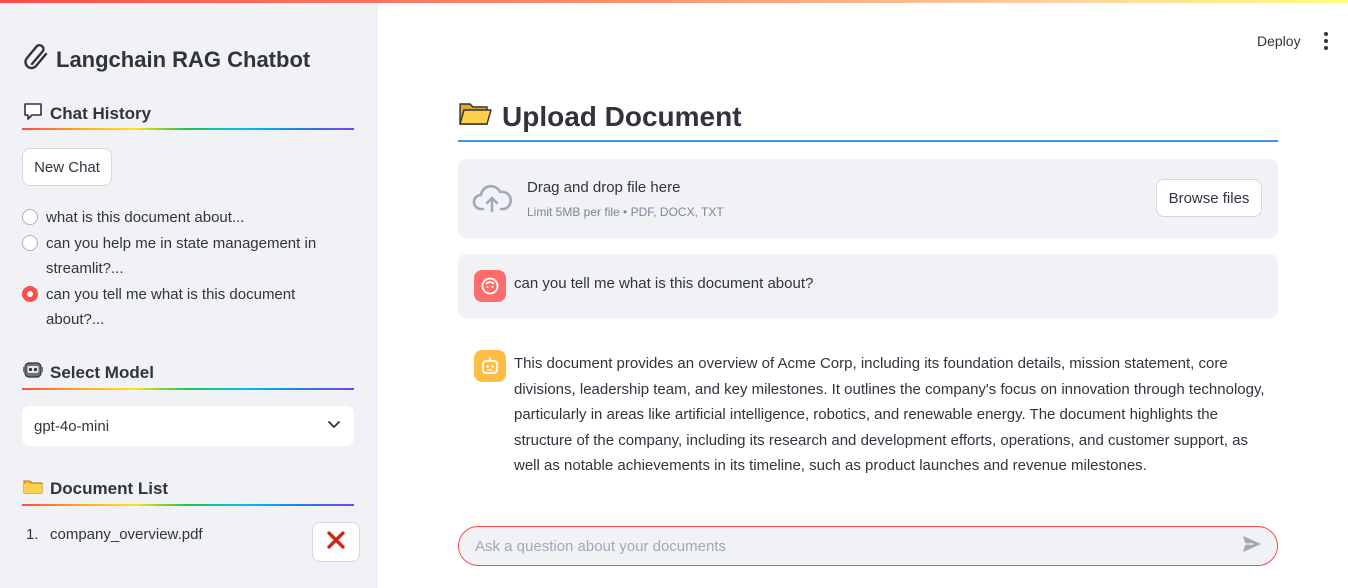 This screenshot has height=588, width=1348. Describe the element at coordinates (109, 488) in the screenshot. I see `document-list-heading-text: Document List` at that location.